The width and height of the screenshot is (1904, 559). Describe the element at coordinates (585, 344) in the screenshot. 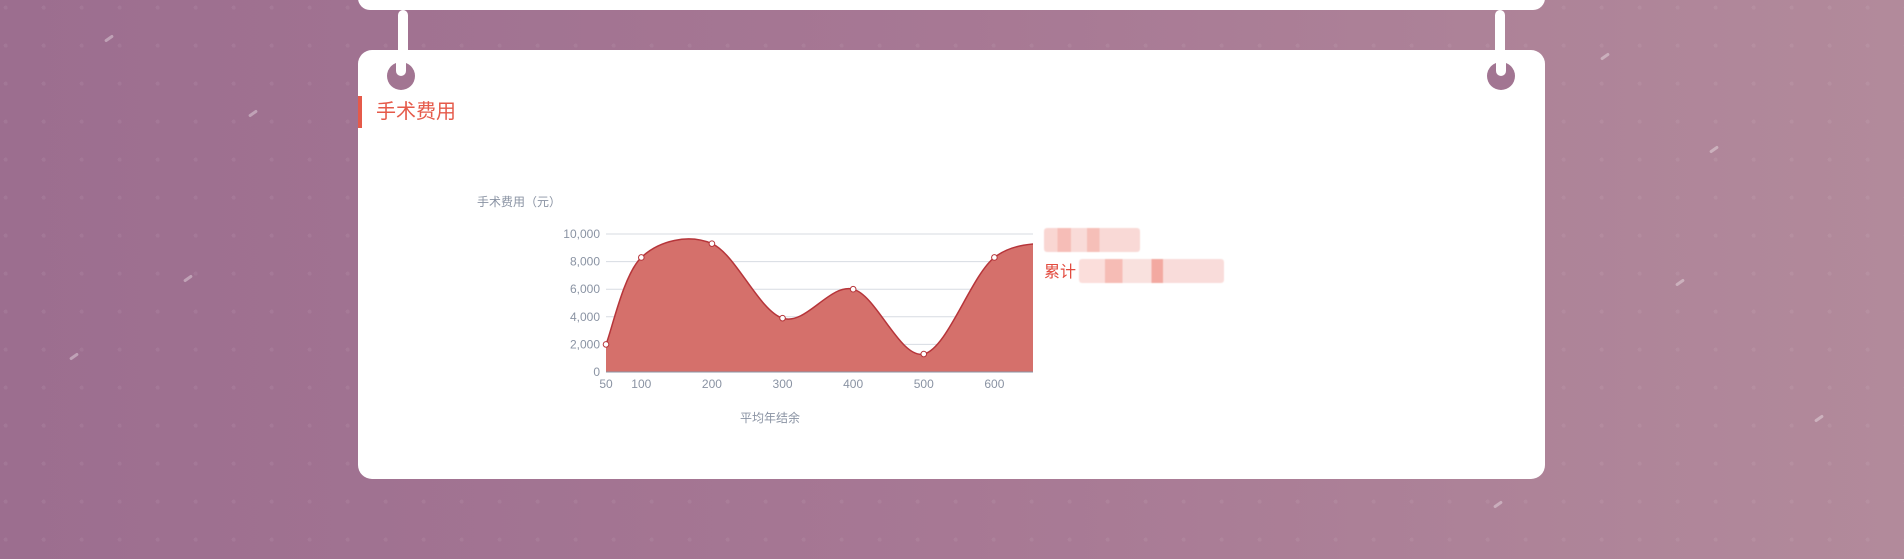

I see `y-tick-label: 2,000` at that location.